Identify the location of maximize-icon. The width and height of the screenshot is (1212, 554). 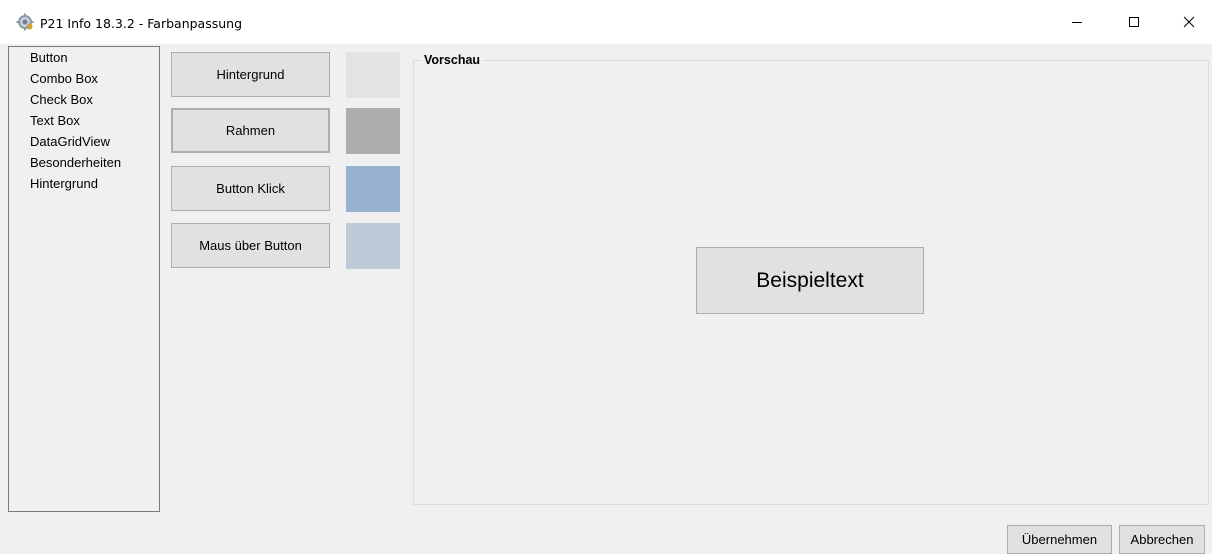
(1134, 22).